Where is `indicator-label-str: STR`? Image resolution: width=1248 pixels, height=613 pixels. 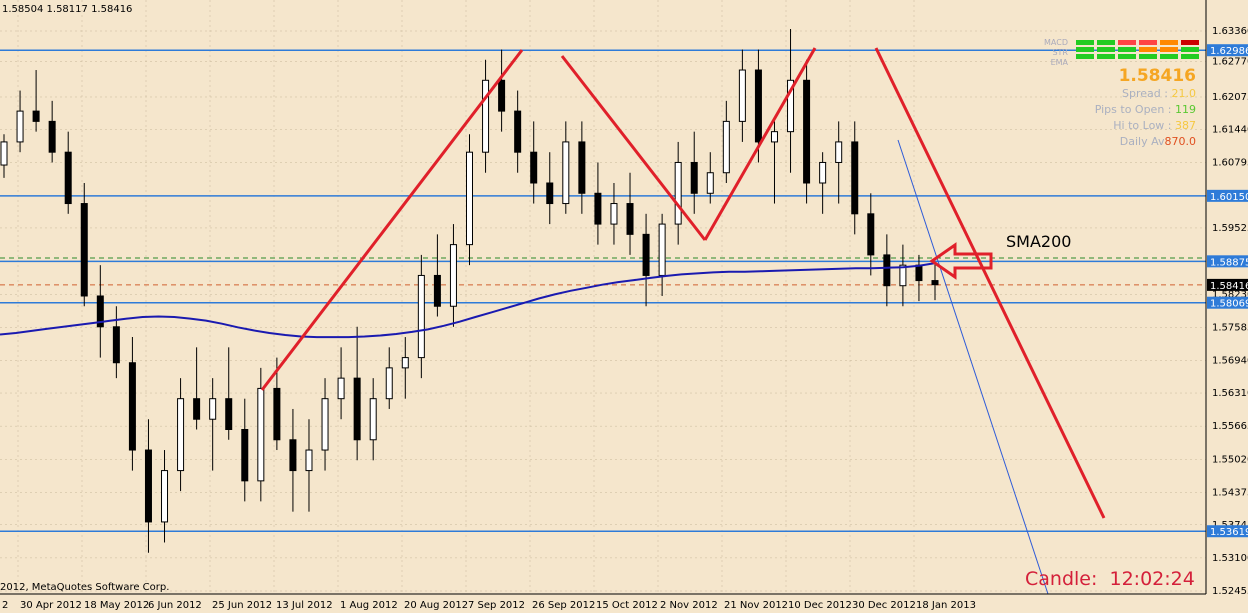 indicator-label-str: STR is located at coordinates (1060, 52).